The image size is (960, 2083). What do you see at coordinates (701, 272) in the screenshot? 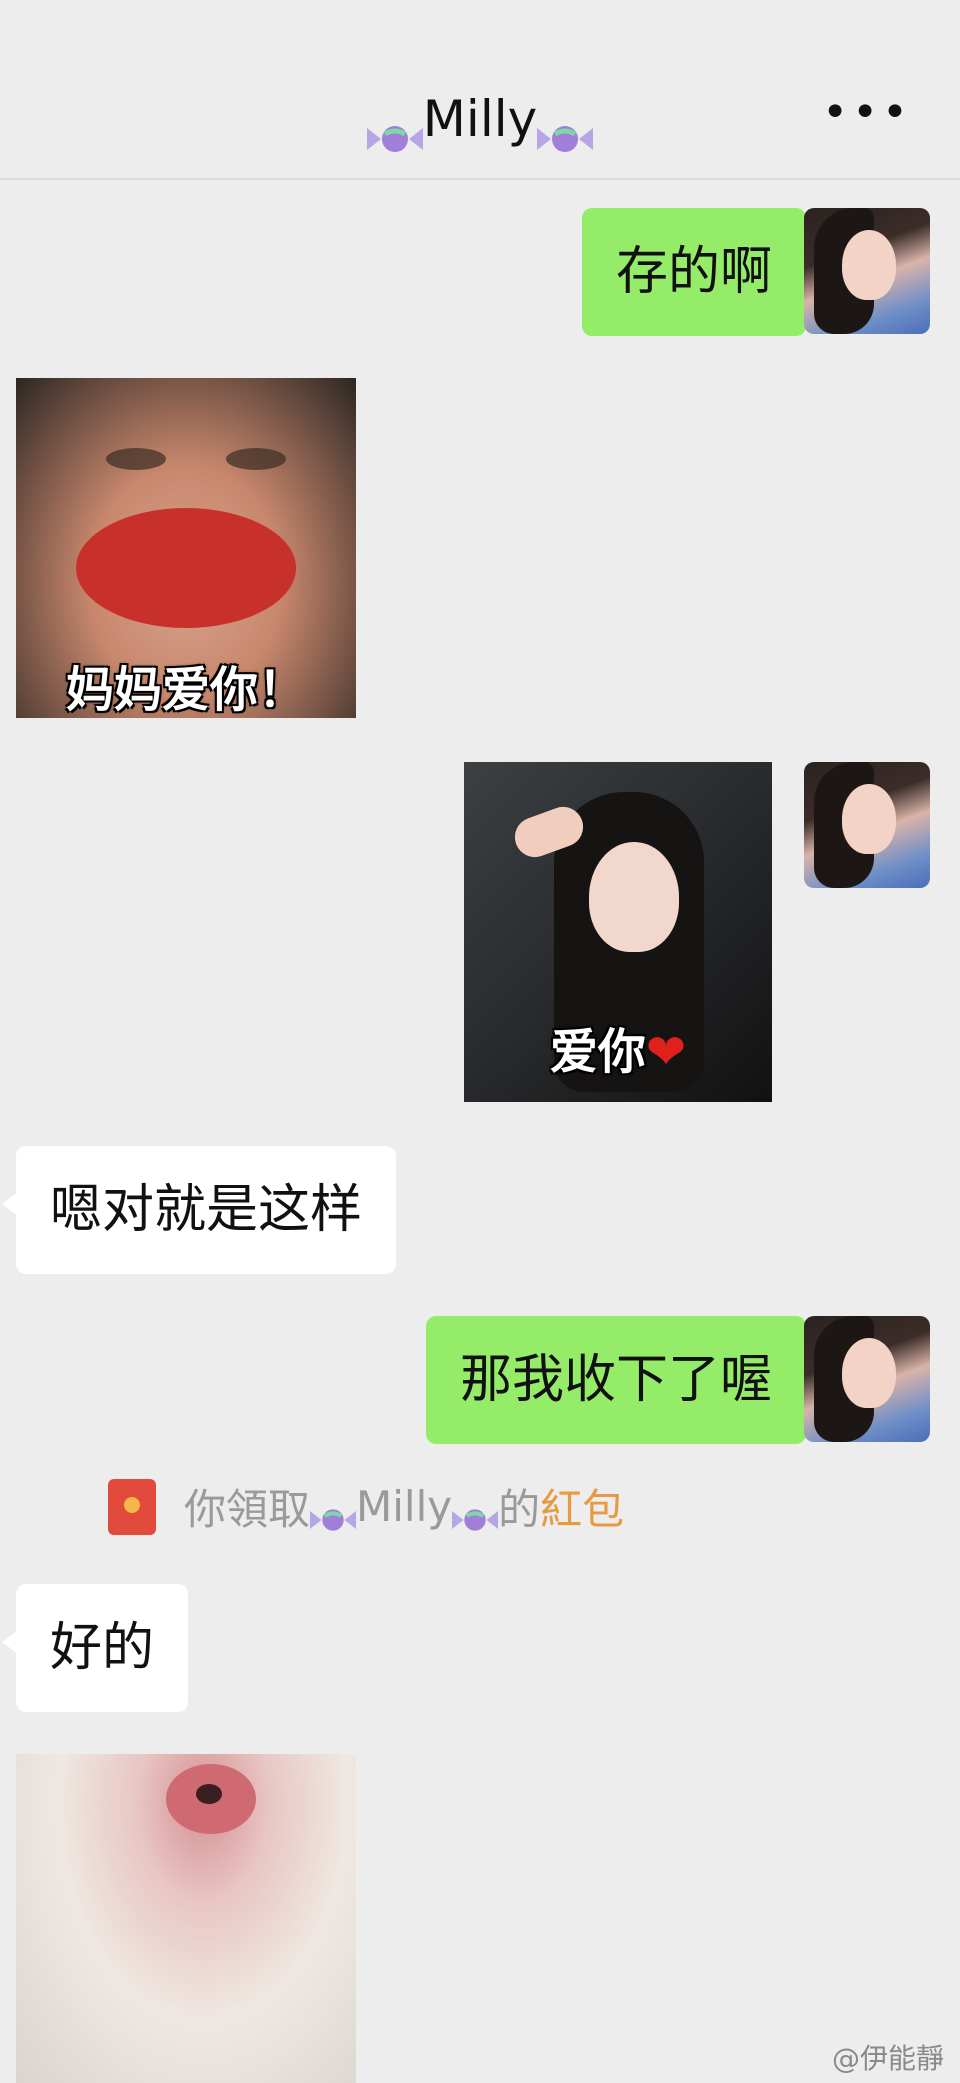
I see `message-bubble-sent: 存的啊` at bounding box center [701, 272].